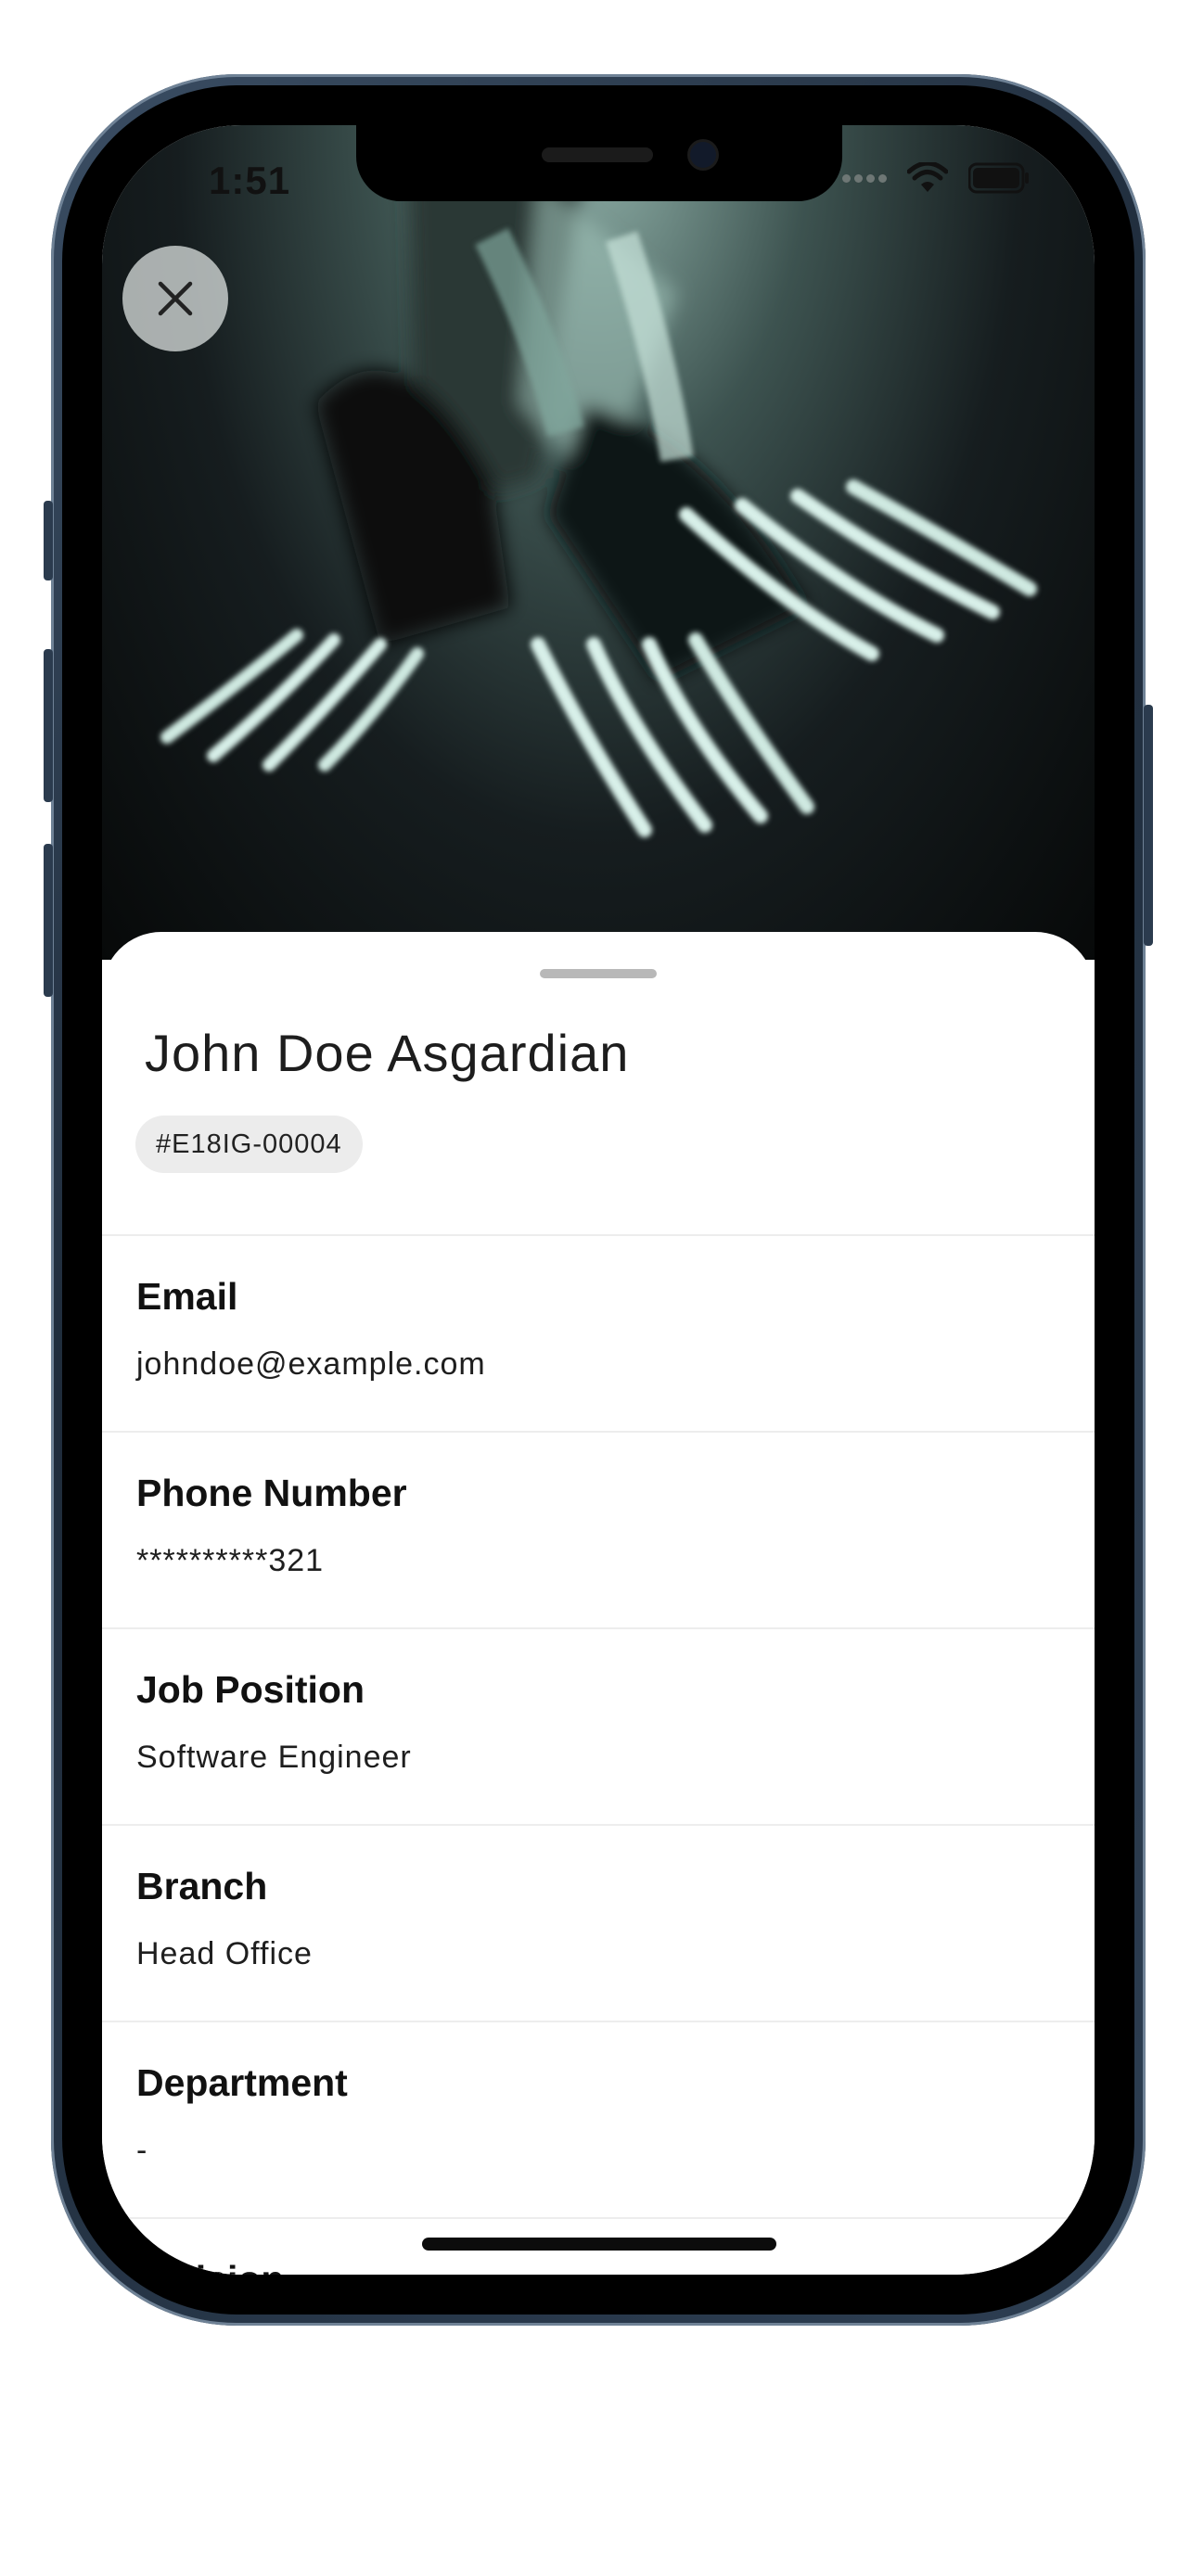 The height and width of the screenshot is (2576, 1191). Describe the element at coordinates (311, 1364) in the screenshot. I see `field-value: johndoe@example.com` at that location.